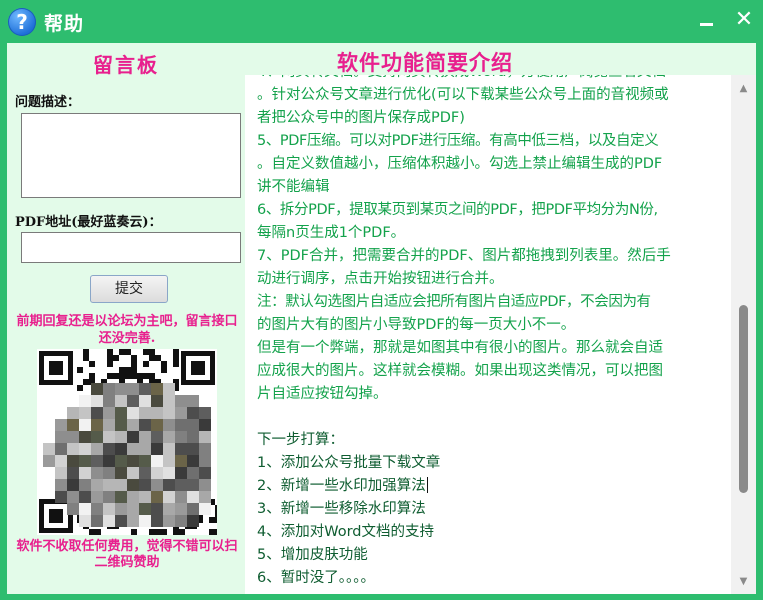 The width and height of the screenshot is (763, 600). I want to click on intro-line: 片自适应按钮勾掉。, so click(322, 394).